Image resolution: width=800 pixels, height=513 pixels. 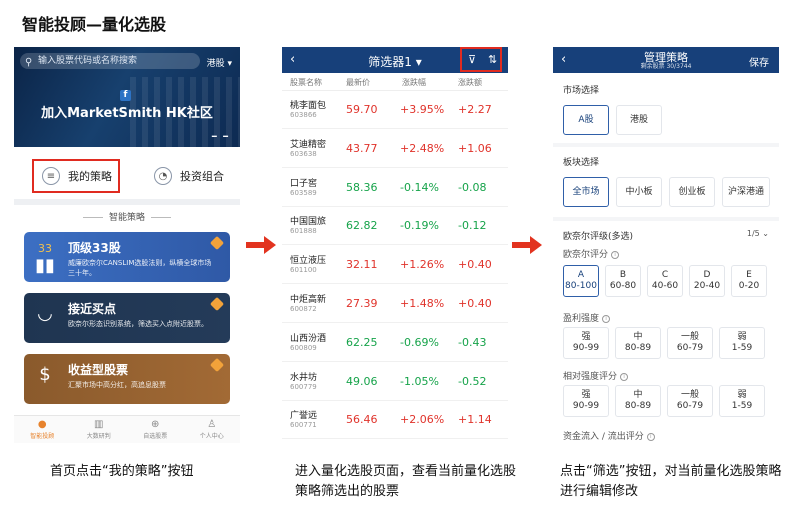 What do you see at coordinates (707, 281) in the screenshot?
I see `grade-option: D 20-40` at bounding box center [707, 281].